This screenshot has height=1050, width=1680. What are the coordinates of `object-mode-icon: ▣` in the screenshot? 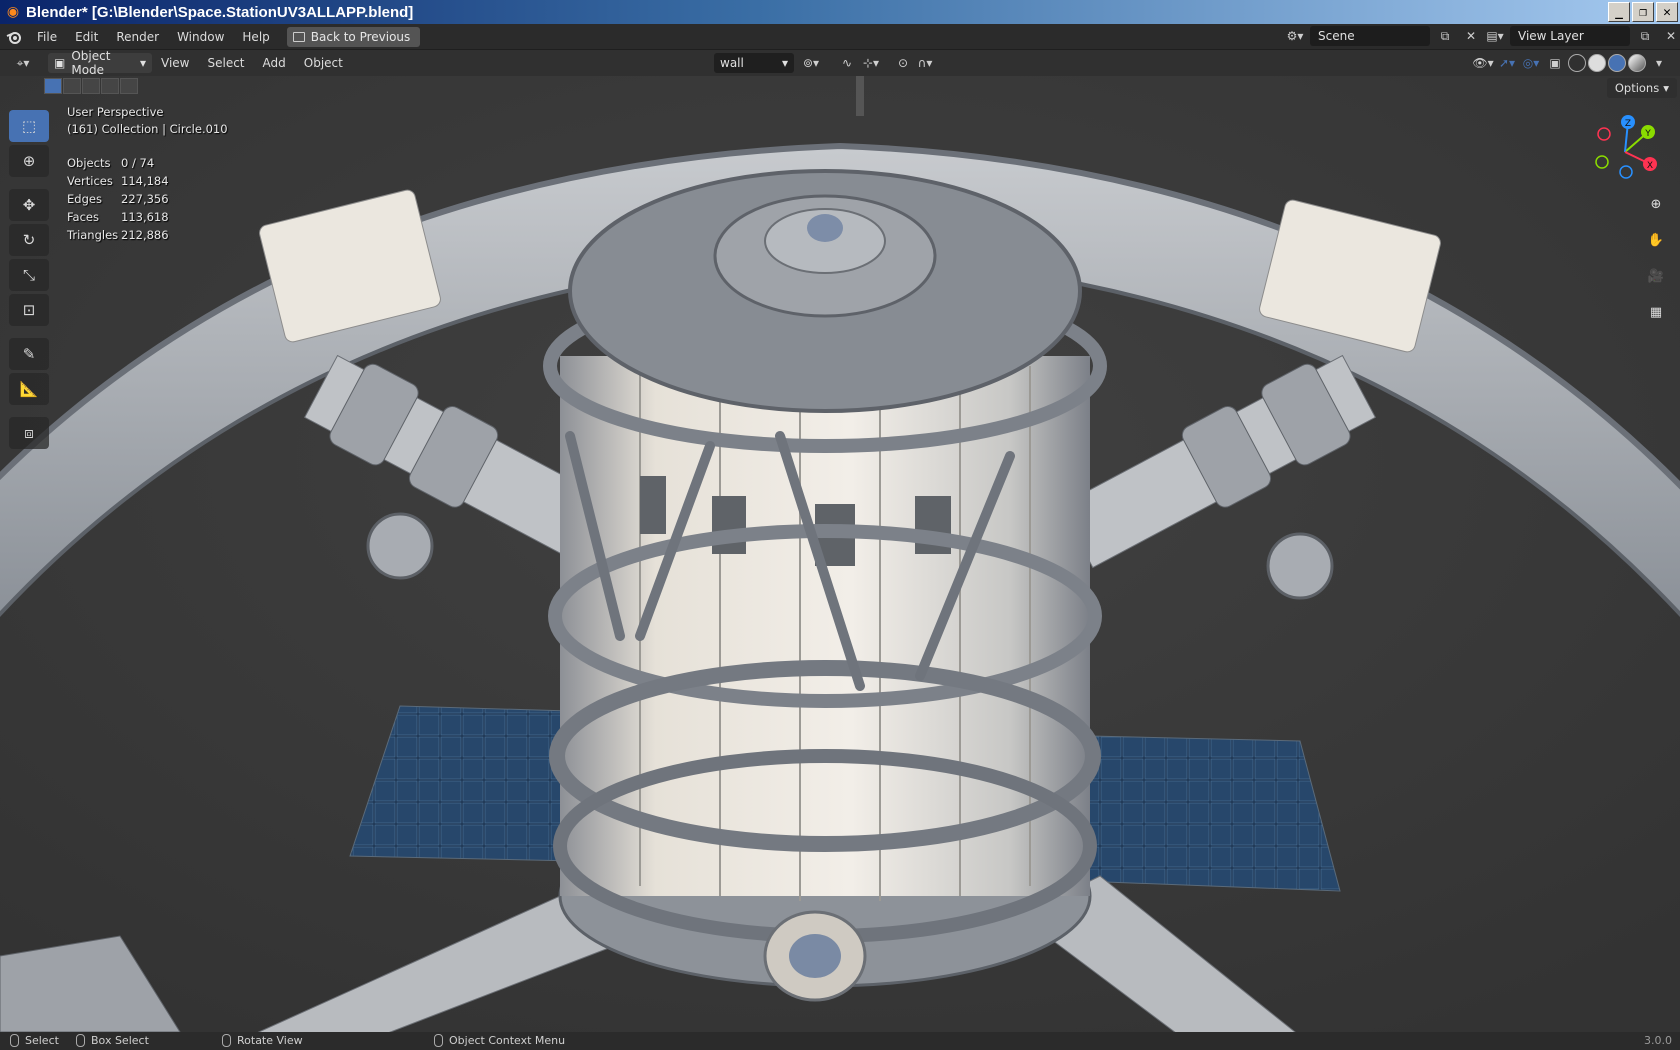 It's located at (60, 63).